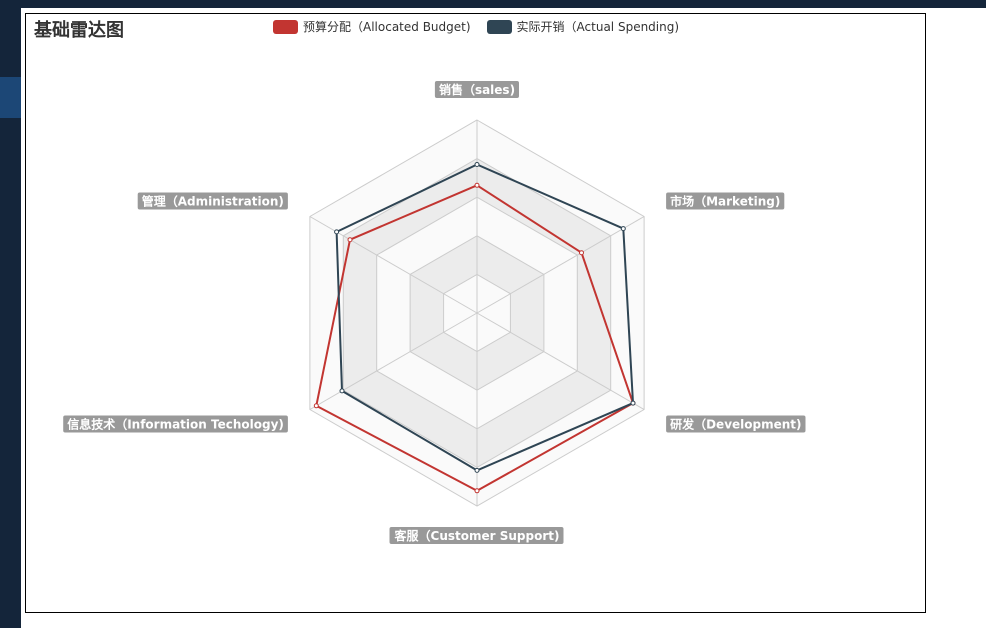 The image size is (986, 628). I want to click on radar-indicator-label-text-0: 销售（sales), so click(477, 89).